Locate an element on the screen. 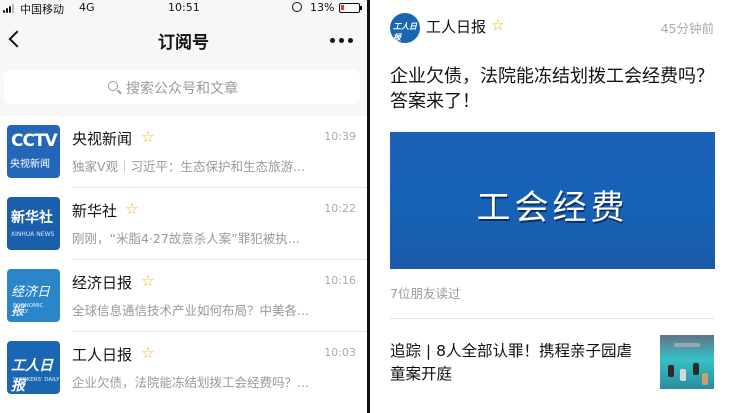  account-name: 新华社 is located at coordinates (95, 211).